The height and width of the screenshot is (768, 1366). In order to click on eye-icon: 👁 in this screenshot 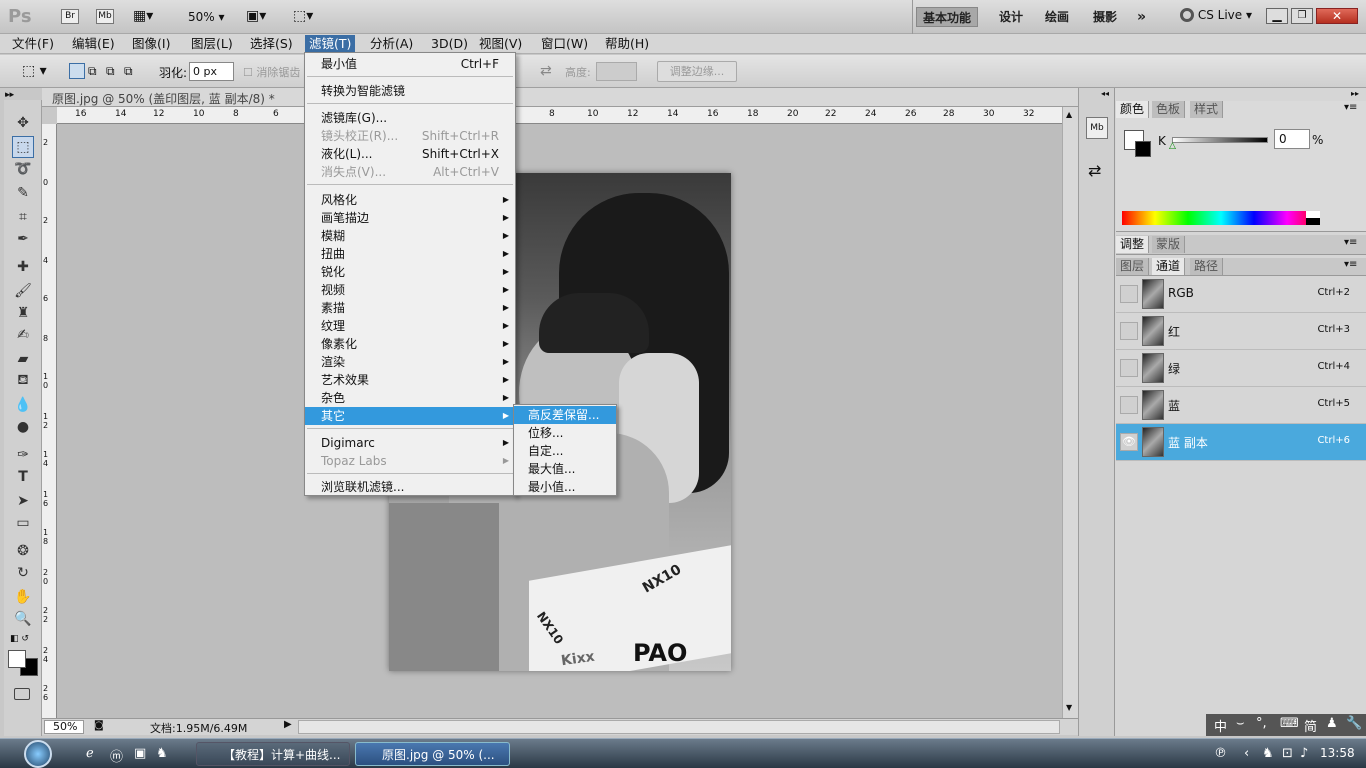, I will do `click(1129, 442)`.